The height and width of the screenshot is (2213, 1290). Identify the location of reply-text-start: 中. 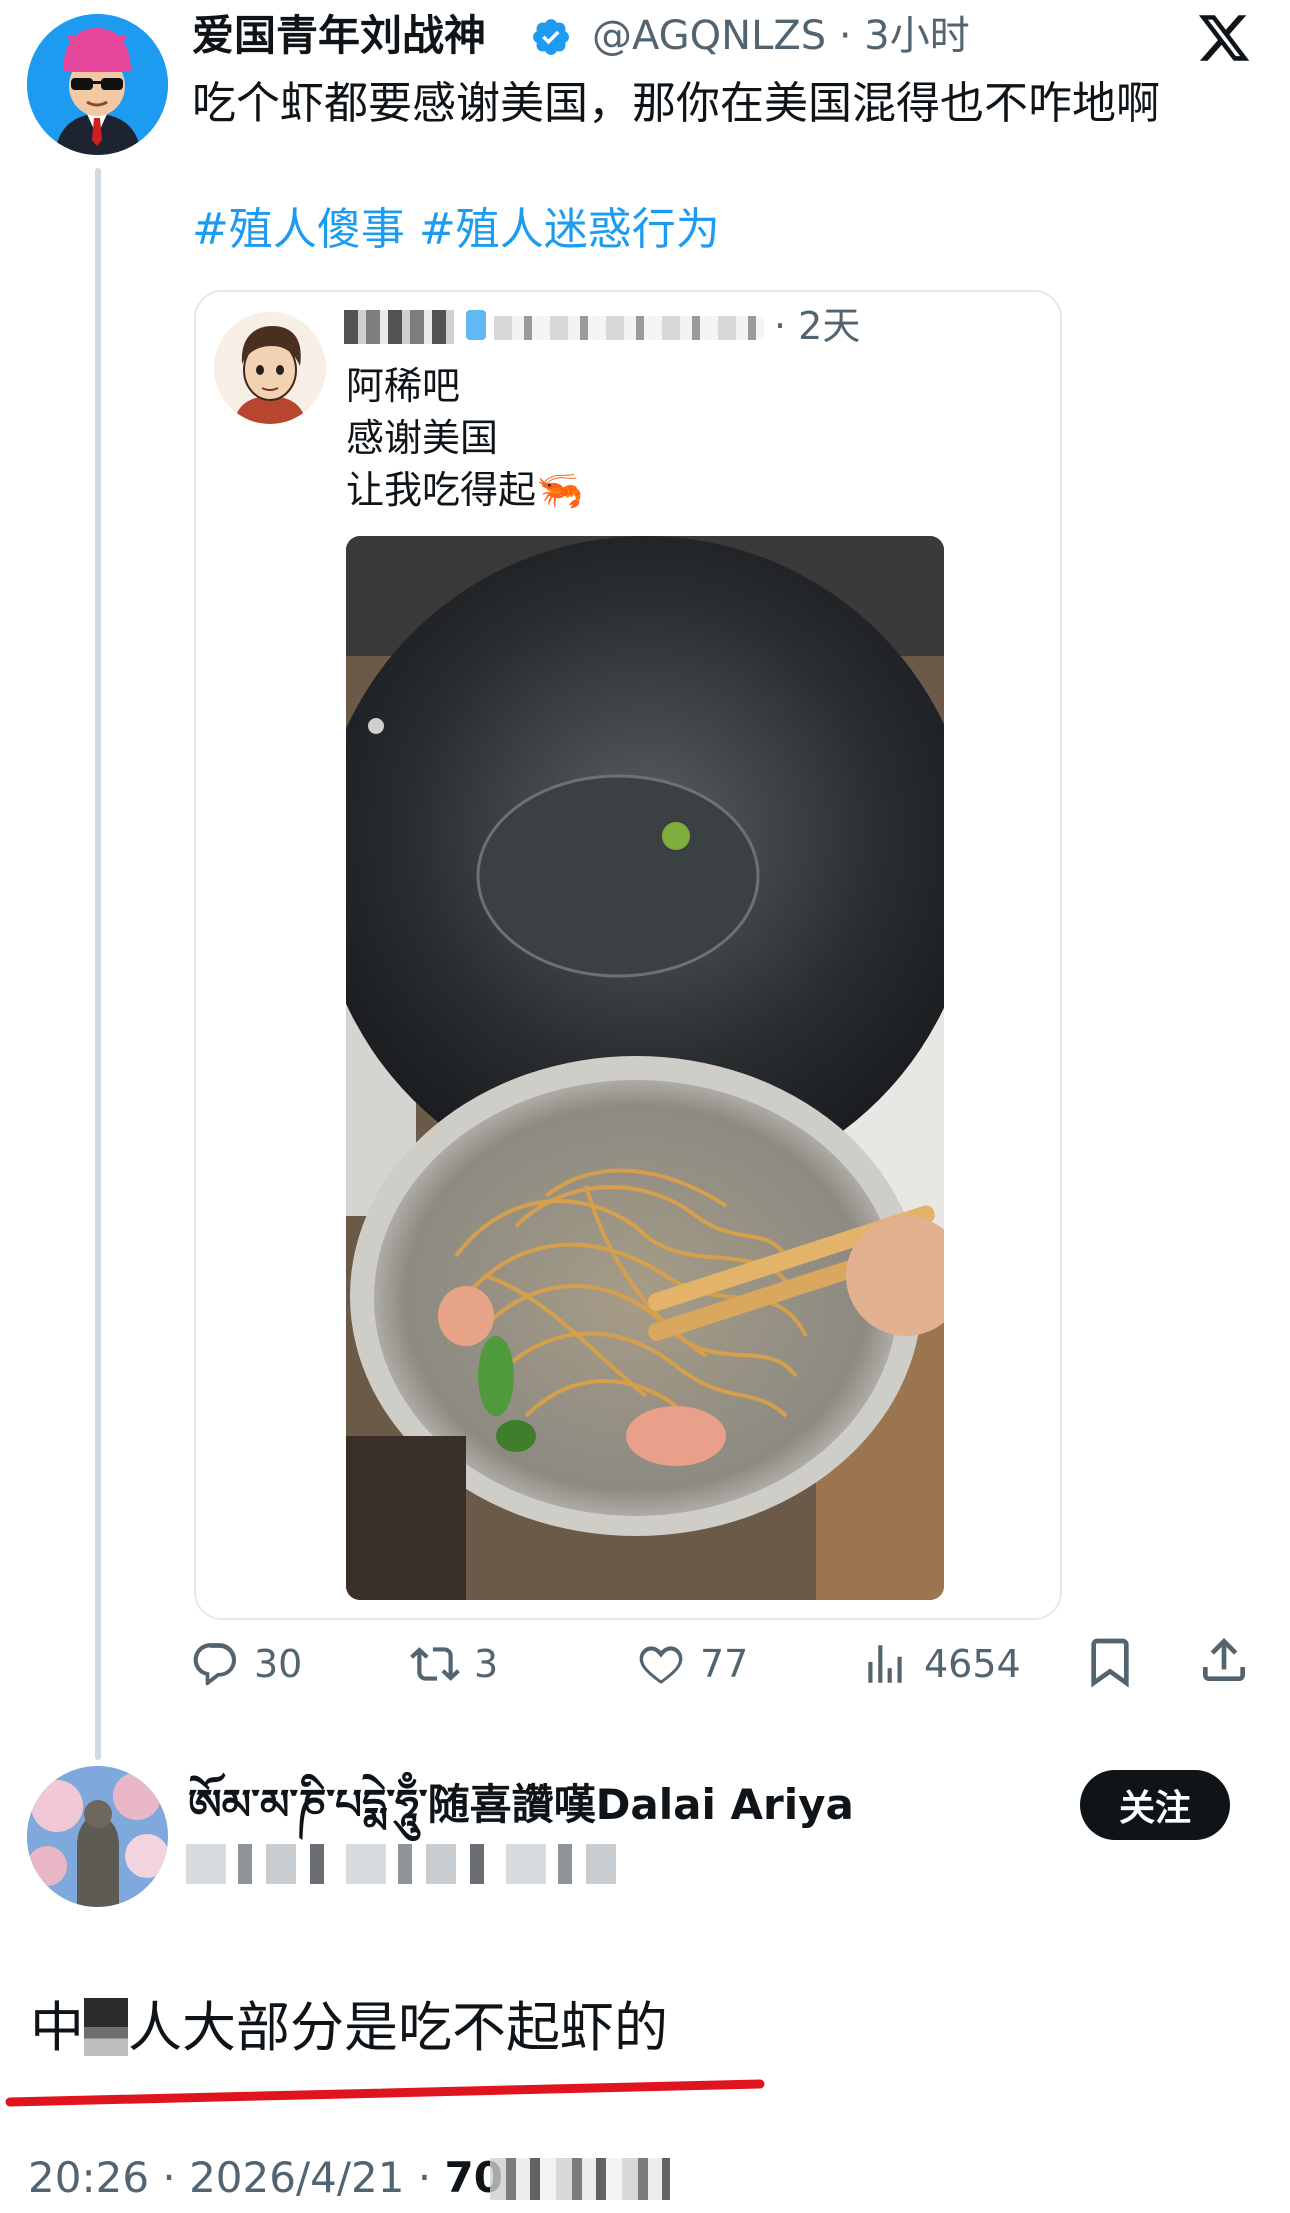
(57, 2027).